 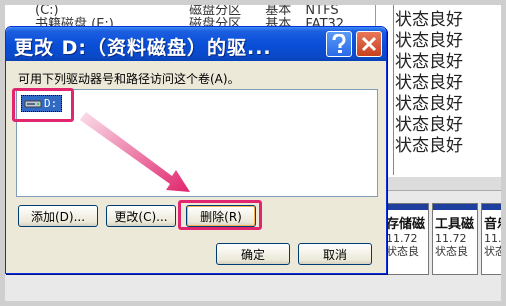 I want to click on partition-name: 音乐, so click(x=492, y=224).